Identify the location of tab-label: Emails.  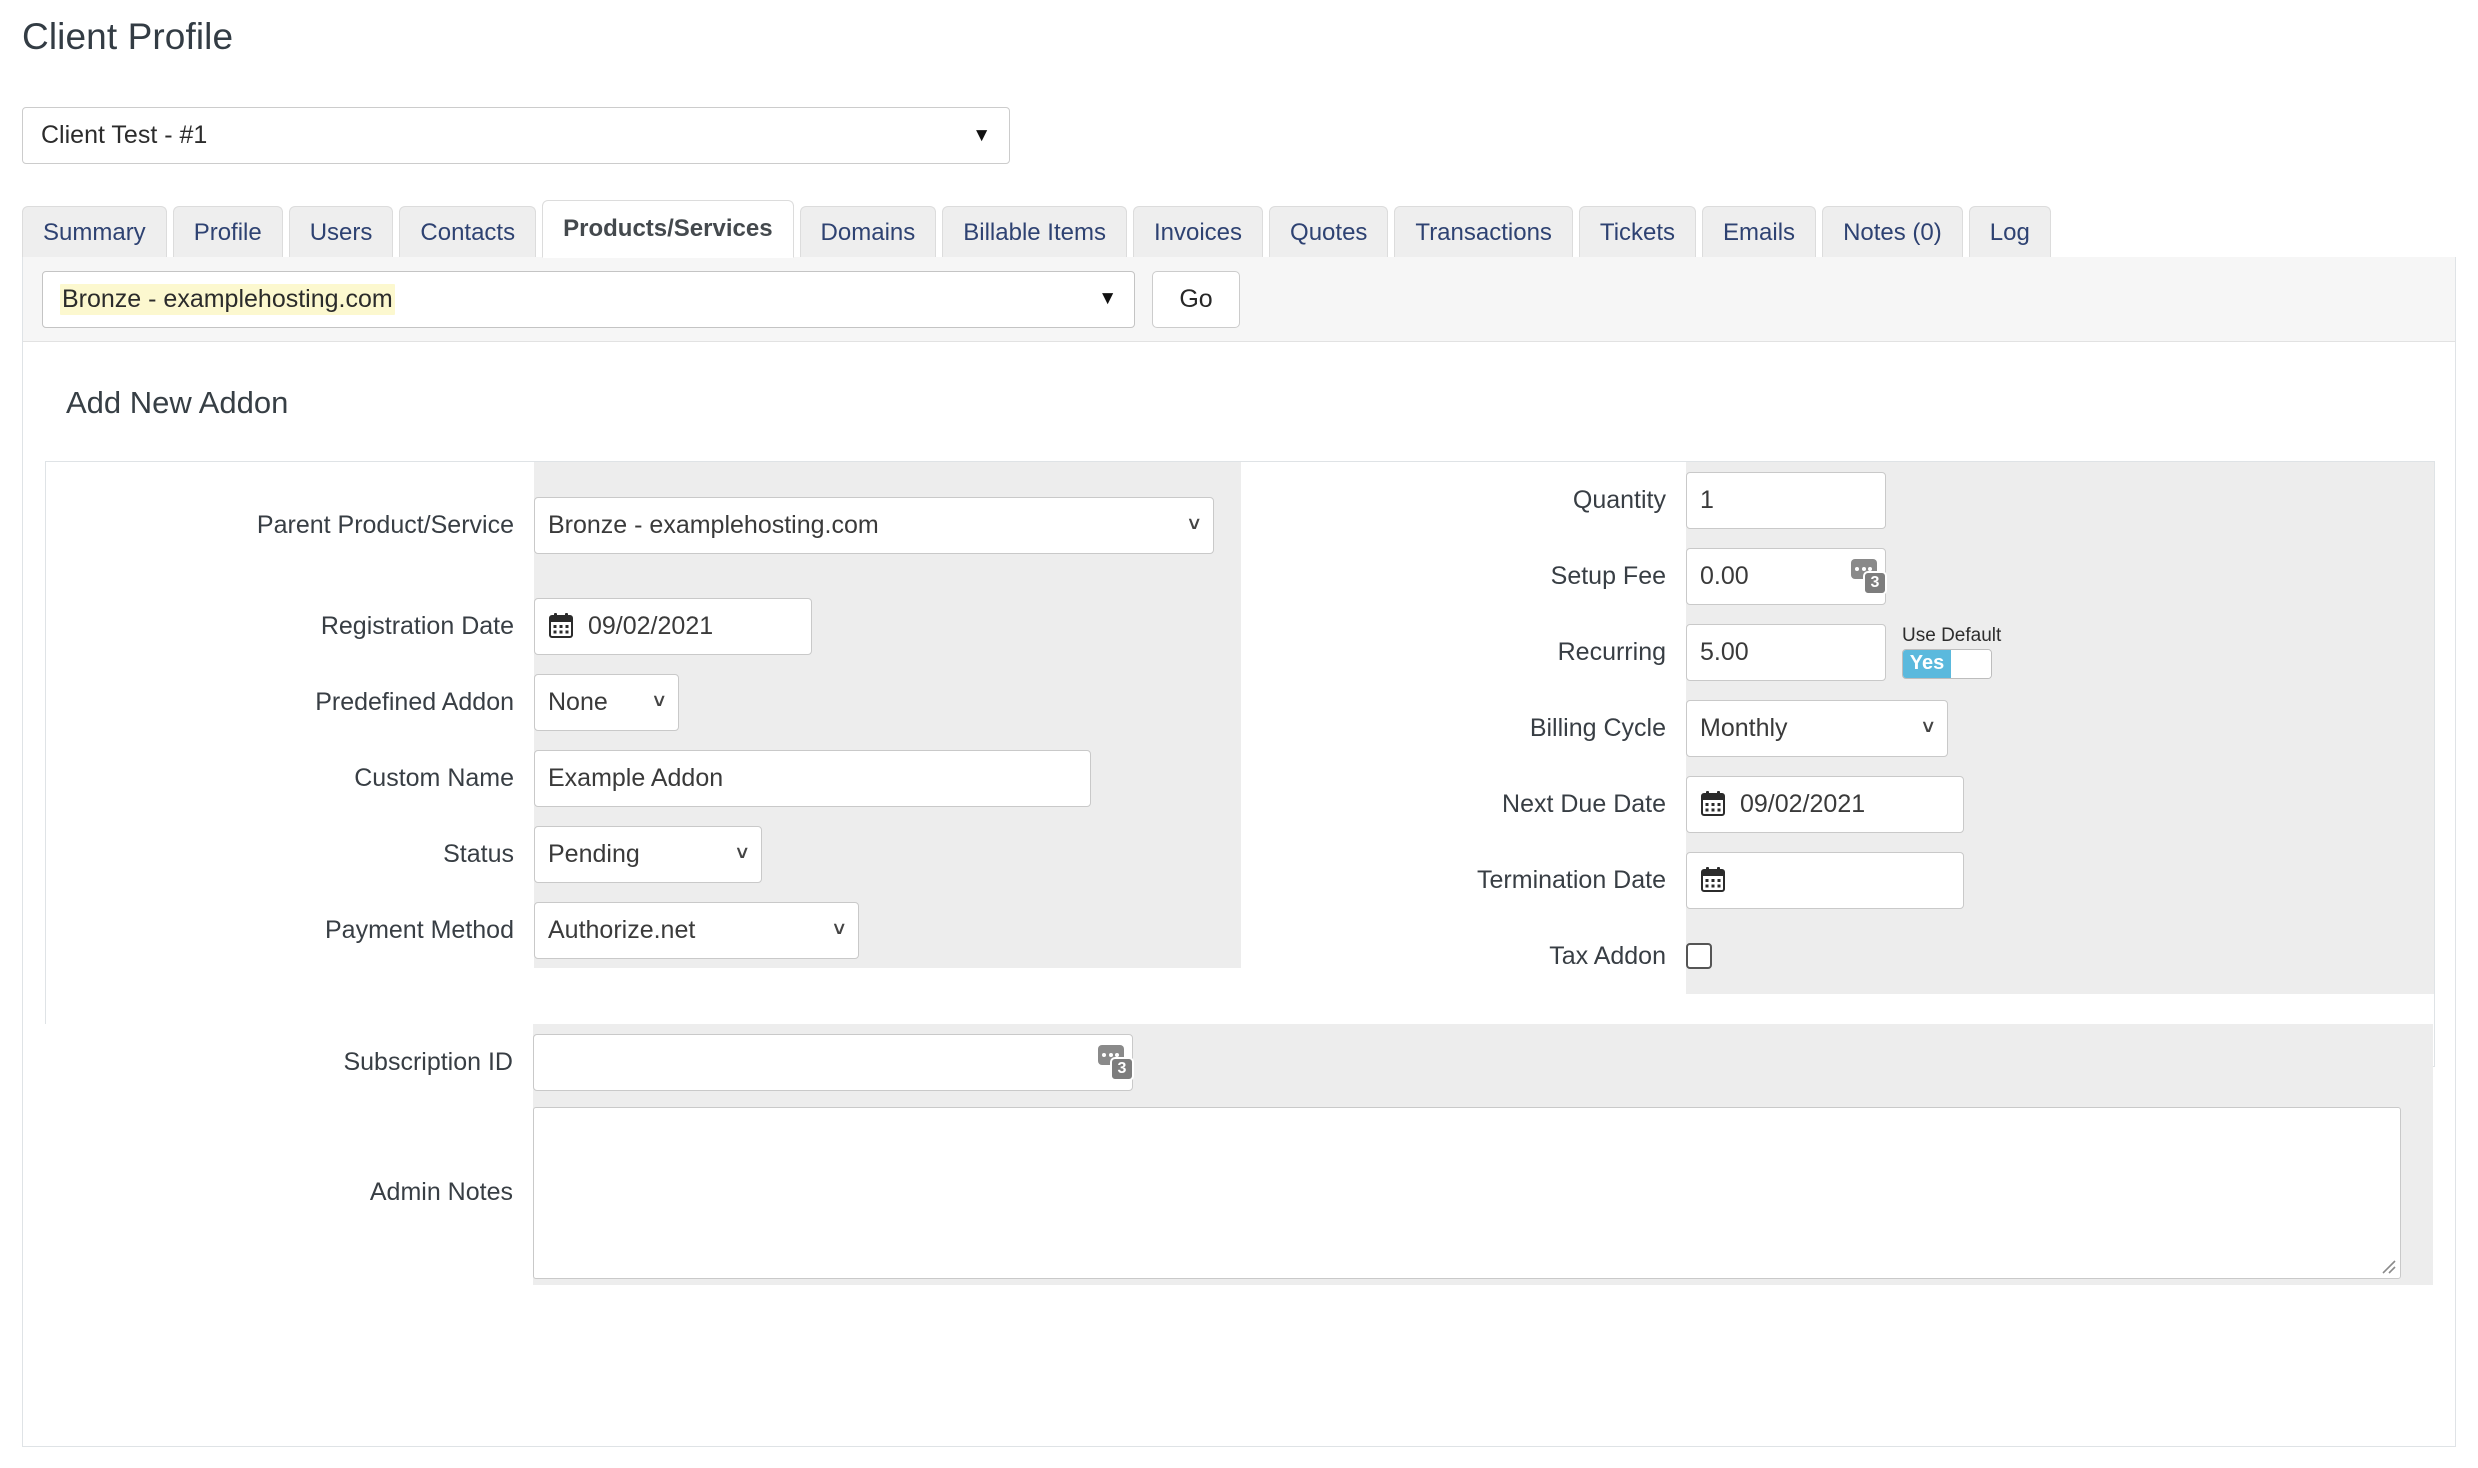
(1759, 232).